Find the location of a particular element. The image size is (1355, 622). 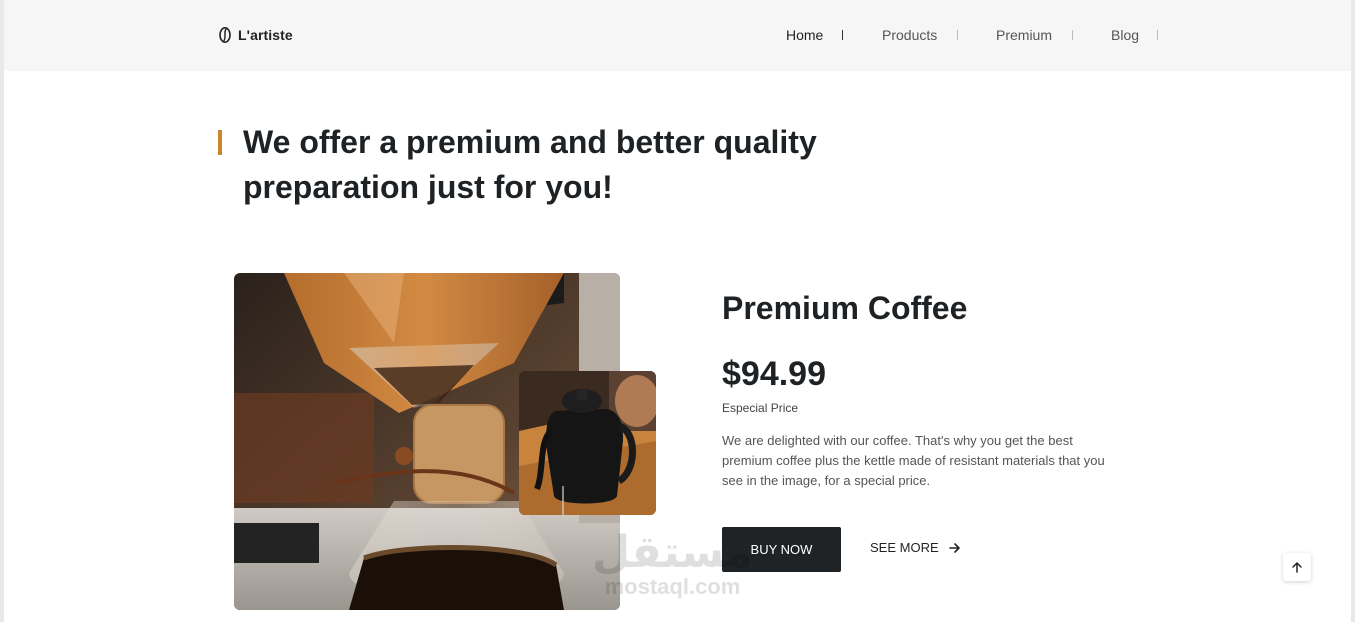

headline-accent-bar is located at coordinates (220, 142).